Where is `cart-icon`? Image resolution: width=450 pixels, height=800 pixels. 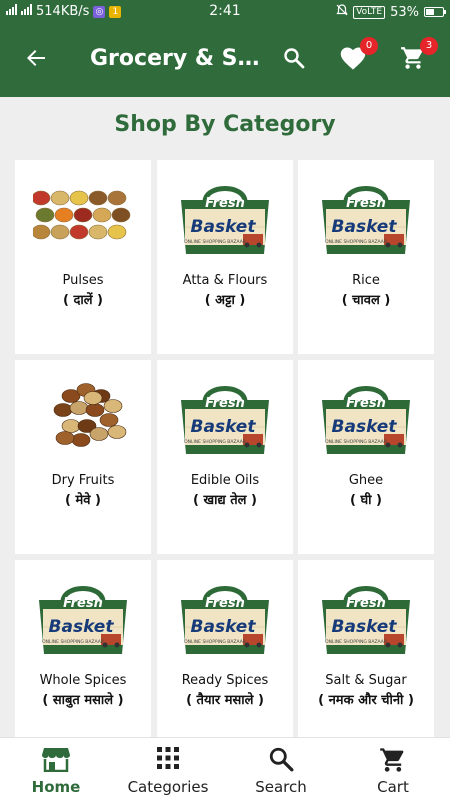
cart-icon is located at coordinates (393, 759).